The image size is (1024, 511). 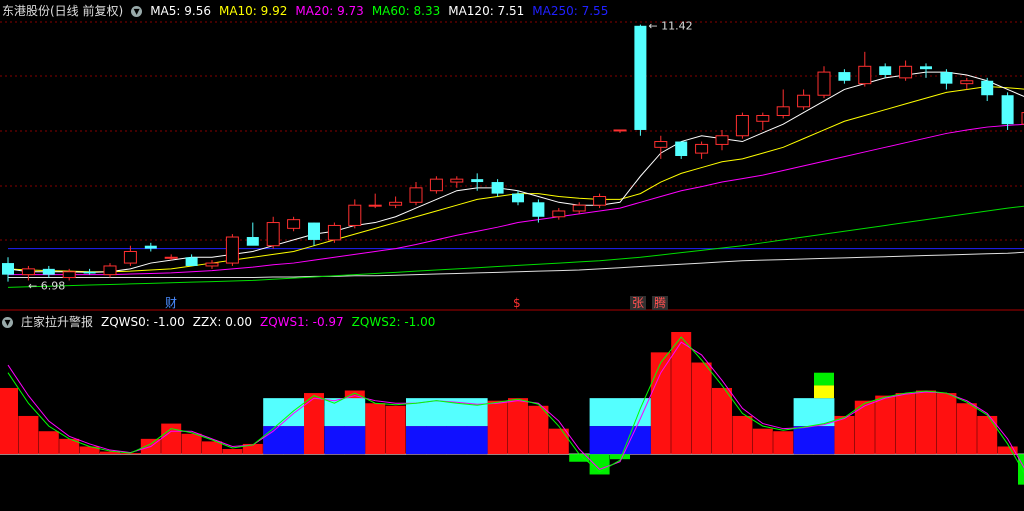 I want to click on stock-title: 东港股份(日线 前复权), so click(x=63, y=11).